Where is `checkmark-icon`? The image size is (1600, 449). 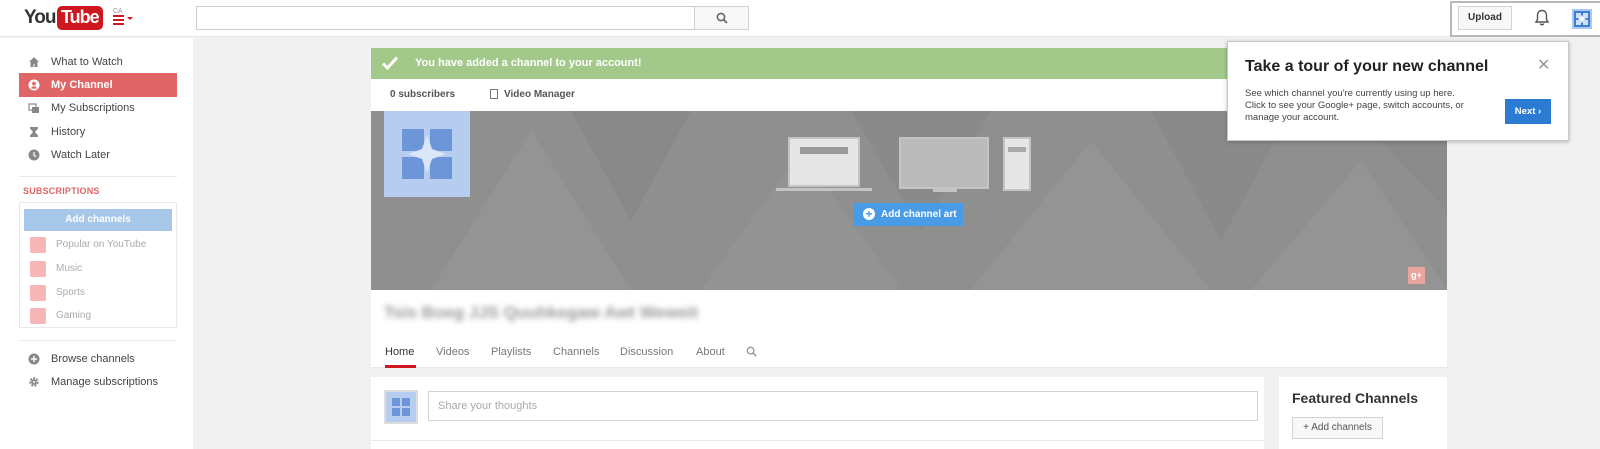 checkmark-icon is located at coordinates (390, 63).